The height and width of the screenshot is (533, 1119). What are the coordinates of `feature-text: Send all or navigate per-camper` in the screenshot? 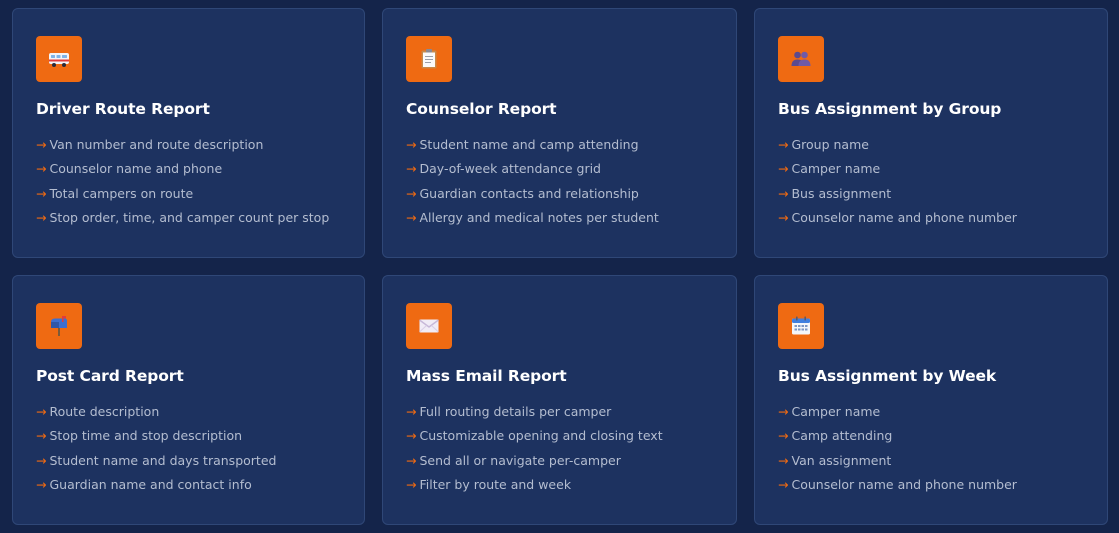 It's located at (520, 460).